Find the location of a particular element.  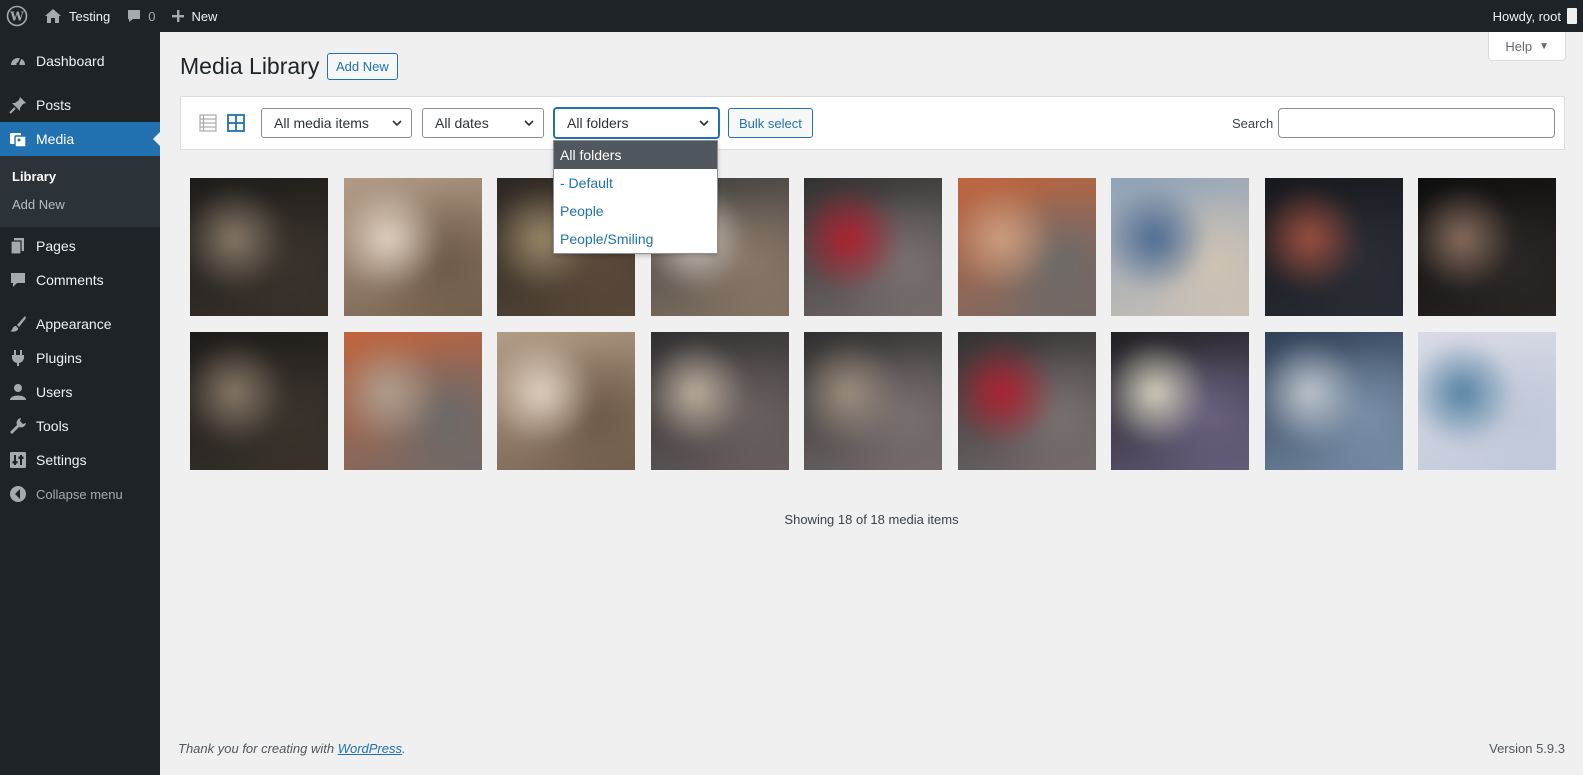

site-name: Testing is located at coordinates (90, 16).